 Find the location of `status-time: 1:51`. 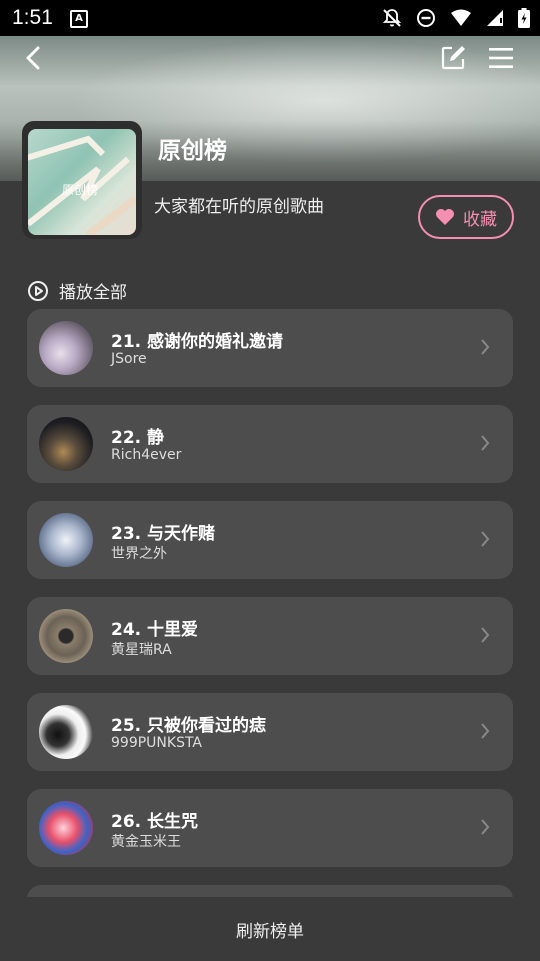

status-time: 1:51 is located at coordinates (32, 17).